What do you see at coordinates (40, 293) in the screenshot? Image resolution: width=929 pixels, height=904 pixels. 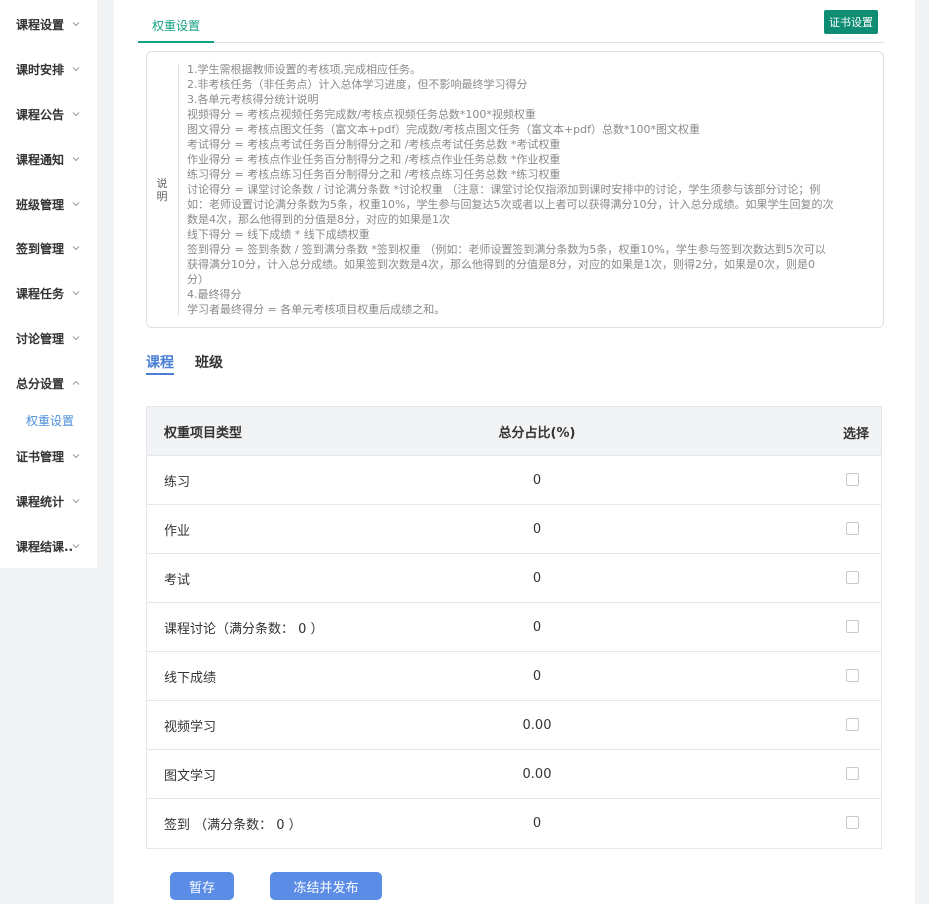 I see `sidebar-item-label: 课程任务` at bounding box center [40, 293].